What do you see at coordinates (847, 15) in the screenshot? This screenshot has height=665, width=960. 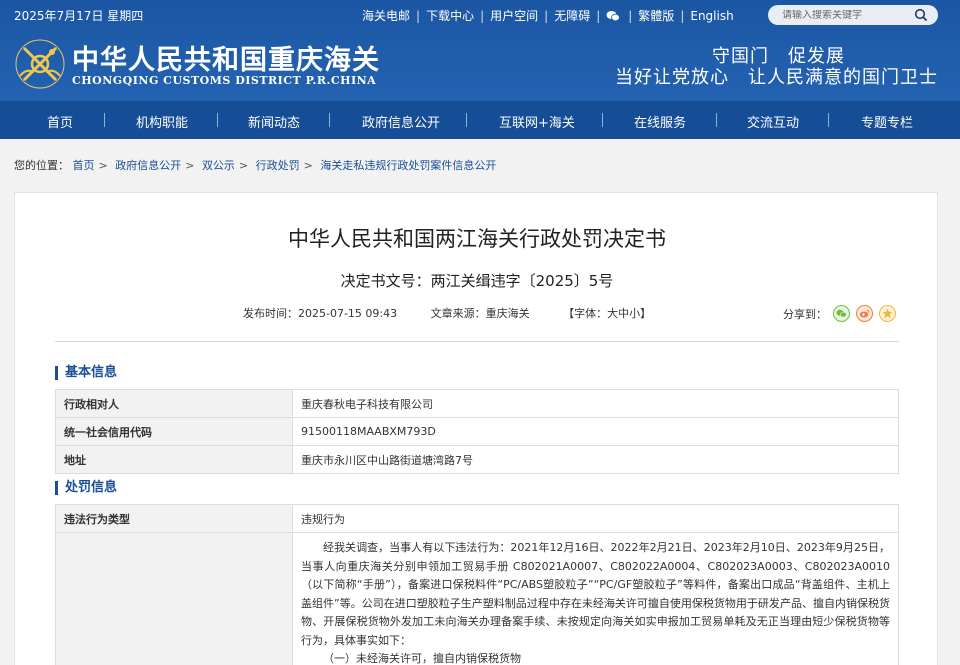 I see `search-input` at bounding box center [847, 15].